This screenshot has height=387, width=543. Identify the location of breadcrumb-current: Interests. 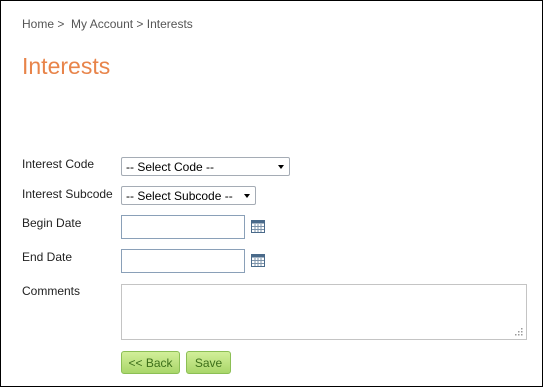
(169, 24).